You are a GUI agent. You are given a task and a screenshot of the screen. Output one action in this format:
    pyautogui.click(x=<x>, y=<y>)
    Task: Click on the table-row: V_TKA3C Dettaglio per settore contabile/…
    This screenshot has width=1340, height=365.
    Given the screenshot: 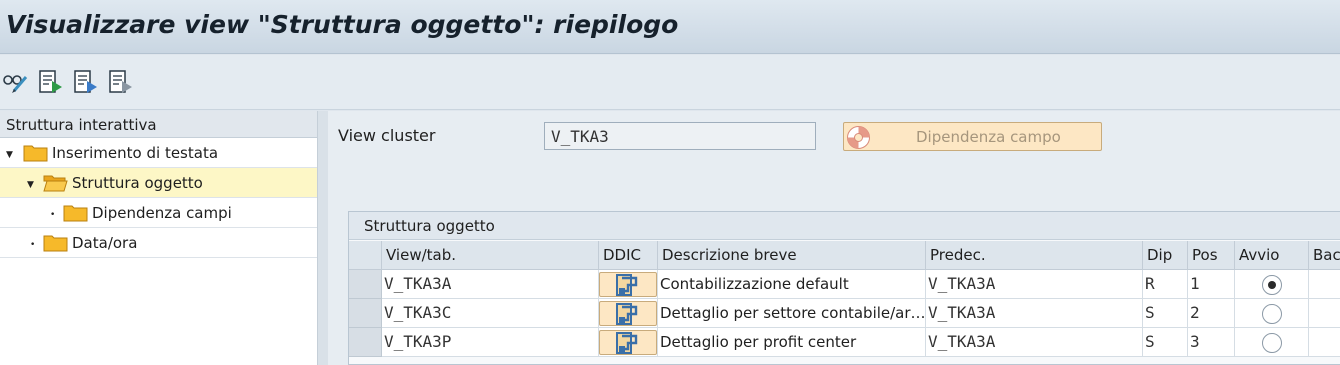 What is the action you would take?
    pyautogui.click(x=844, y=313)
    